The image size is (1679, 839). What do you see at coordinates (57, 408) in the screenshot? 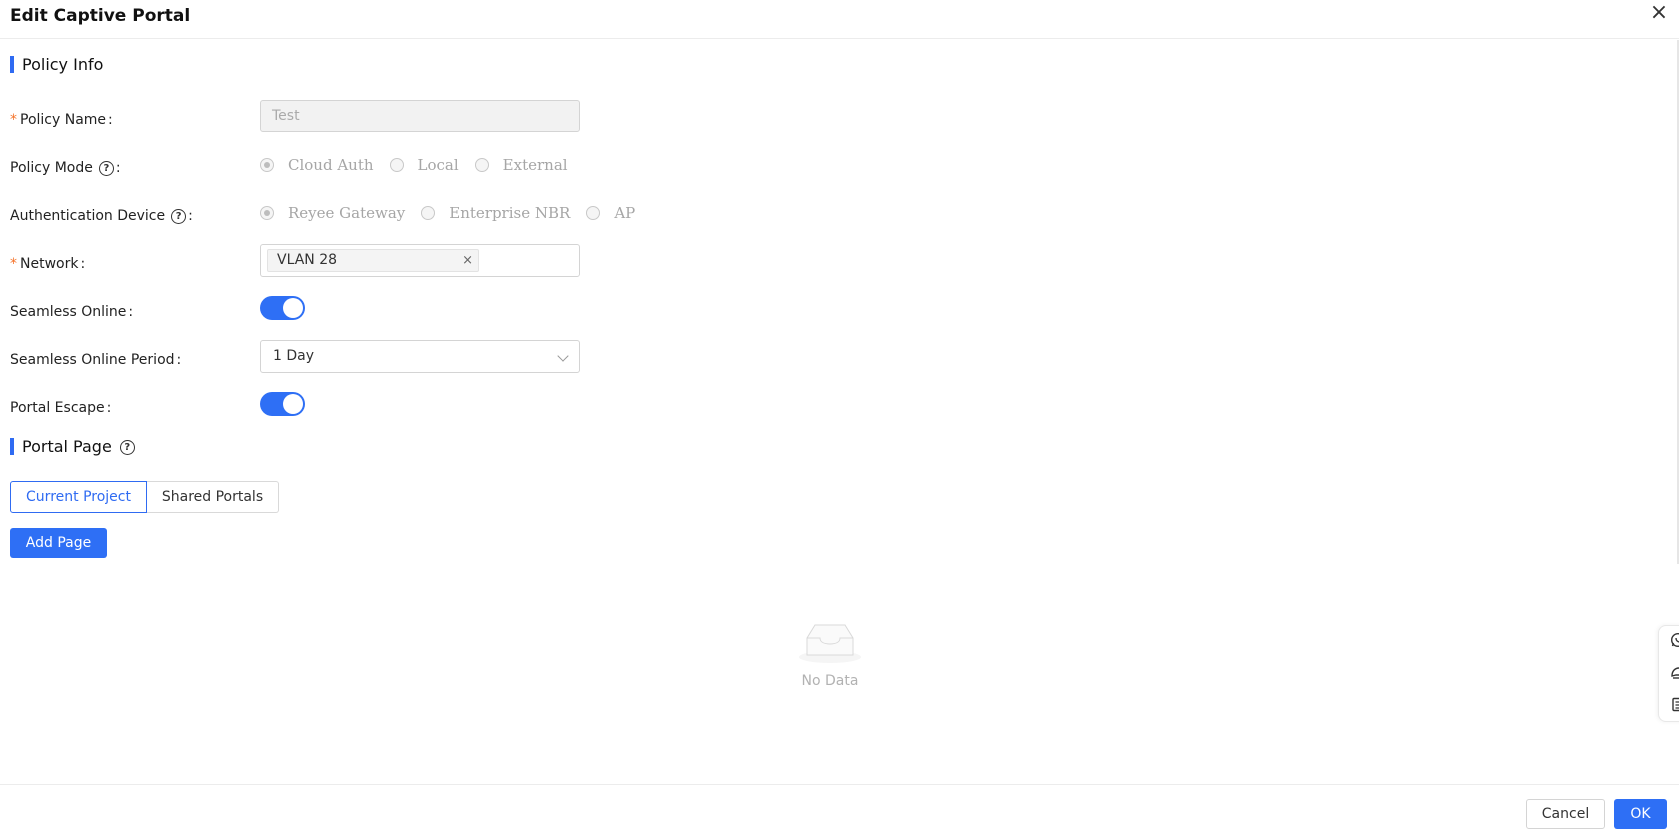
I see `label-text: Portal Escape` at bounding box center [57, 408].